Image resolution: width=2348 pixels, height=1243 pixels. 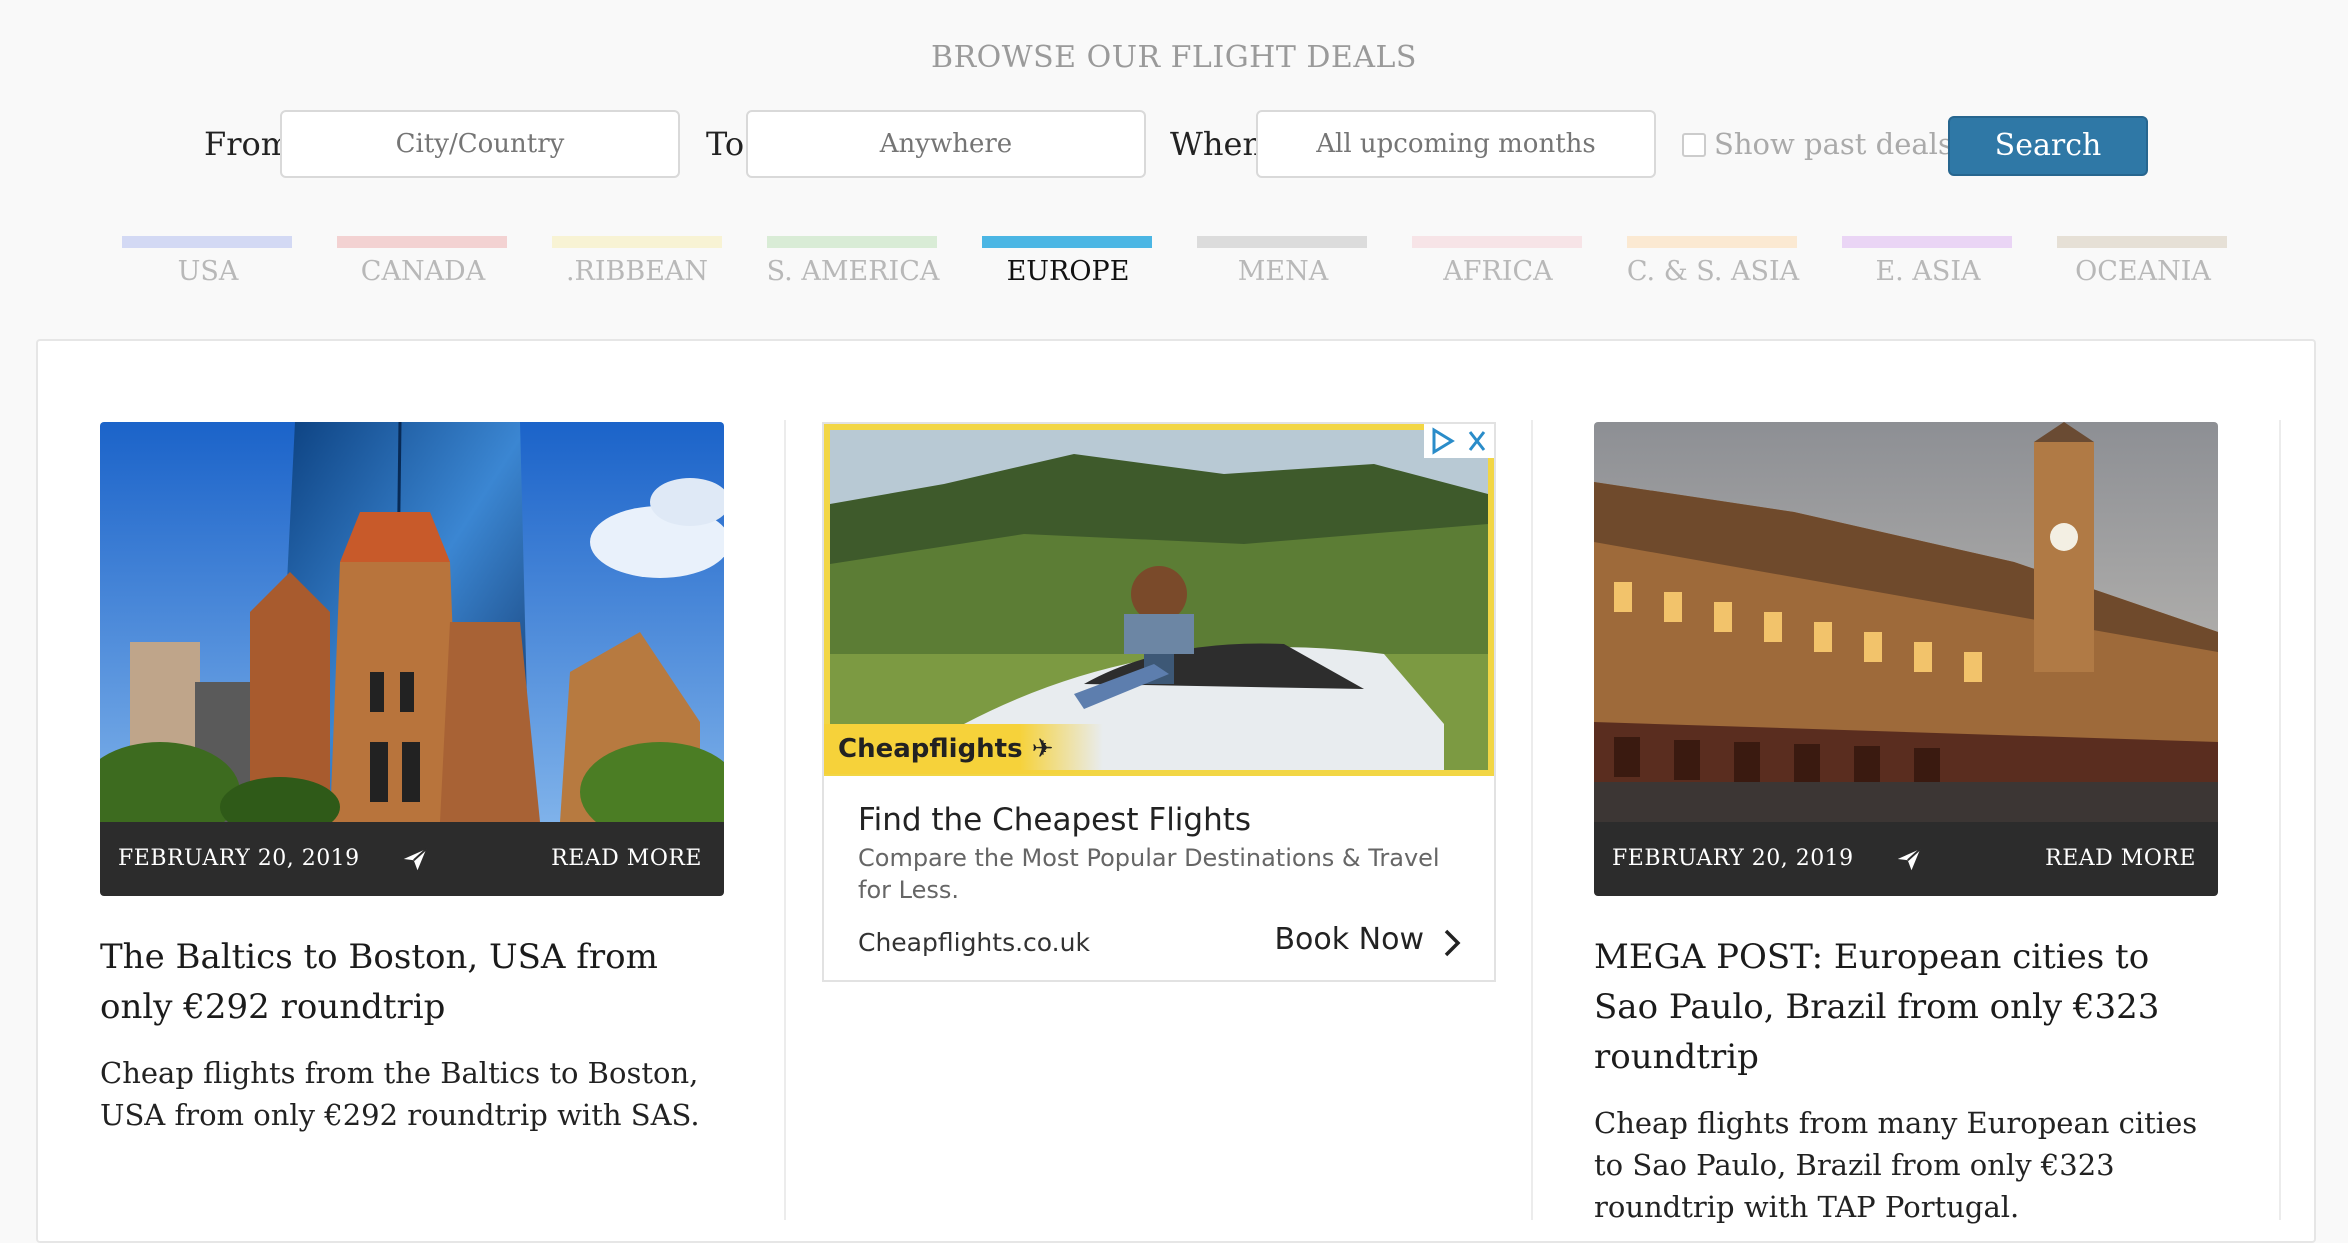 I want to click on tab-east-asia: E. ASIA, so click(x=1928, y=266).